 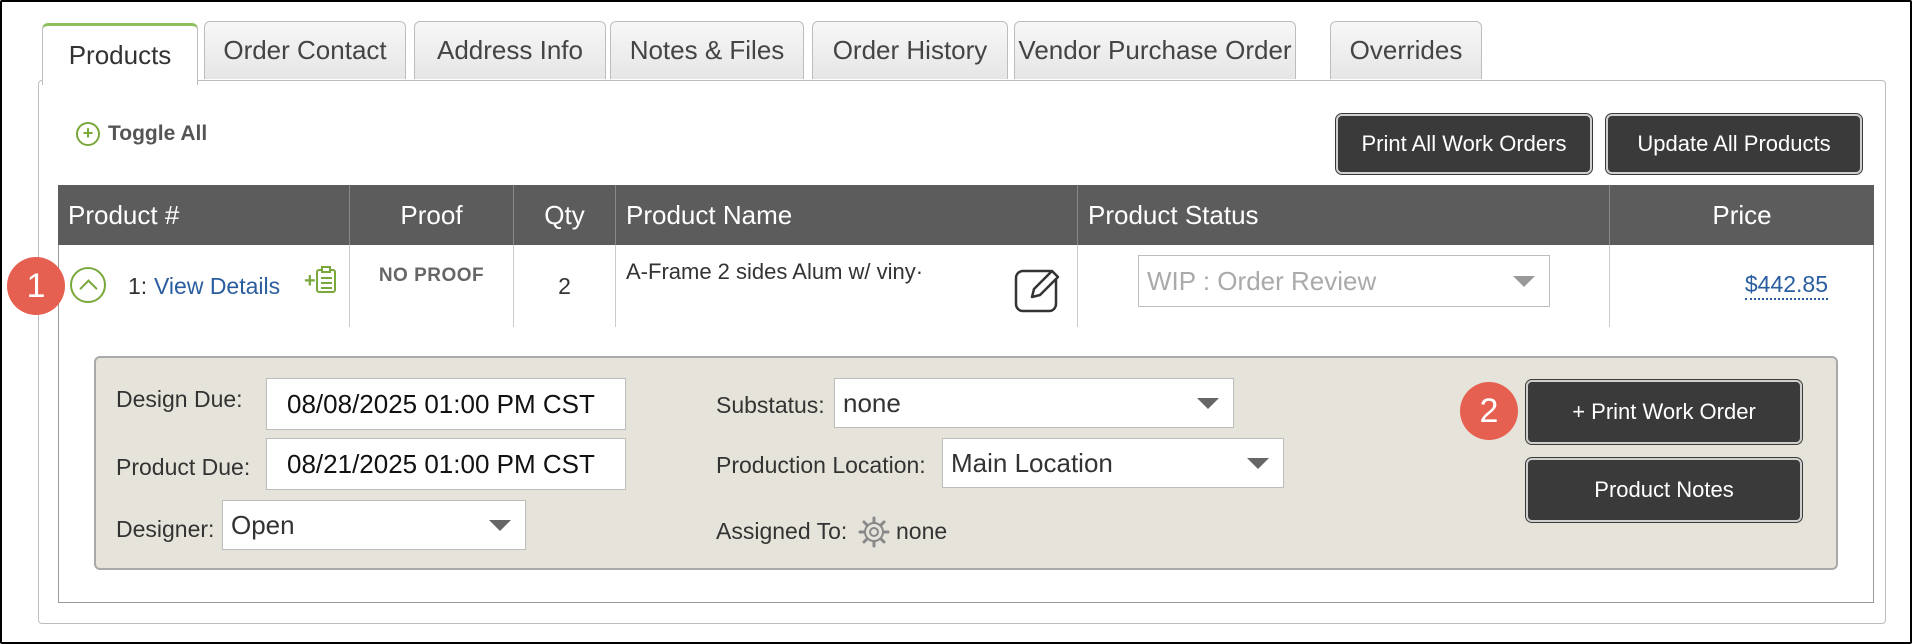 What do you see at coordinates (1032, 462) in the screenshot?
I see `production-location-value: Main Location` at bounding box center [1032, 462].